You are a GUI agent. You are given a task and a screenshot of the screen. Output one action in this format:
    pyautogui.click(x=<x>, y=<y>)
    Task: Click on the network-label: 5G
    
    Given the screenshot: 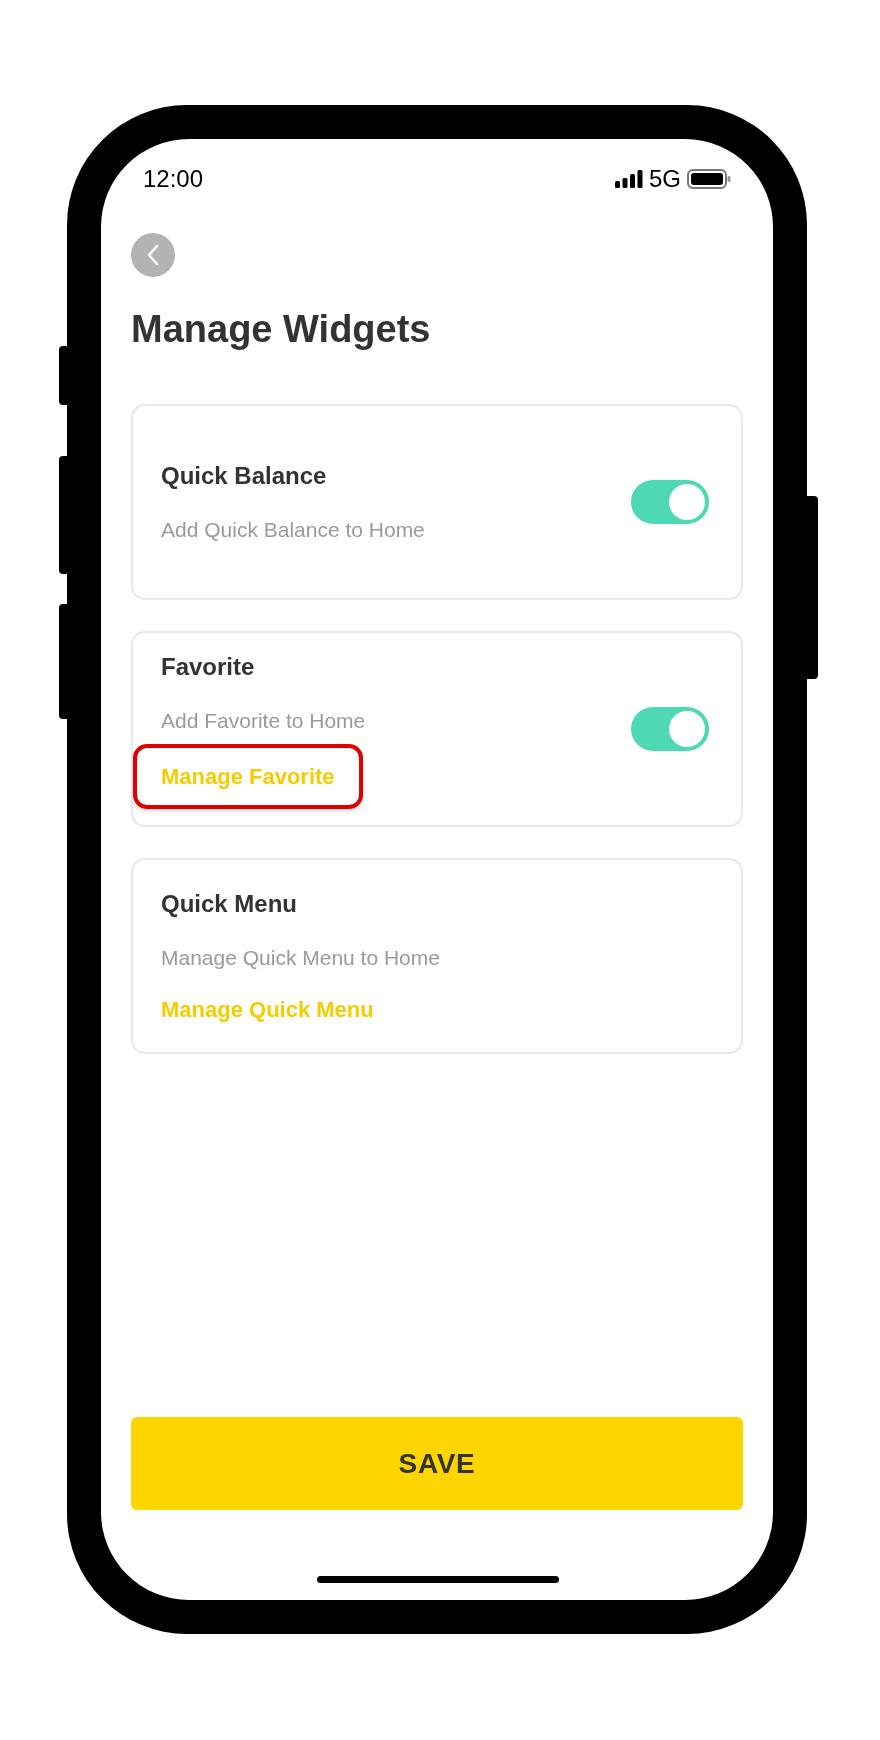 What is the action you would take?
    pyautogui.click(x=665, y=179)
    